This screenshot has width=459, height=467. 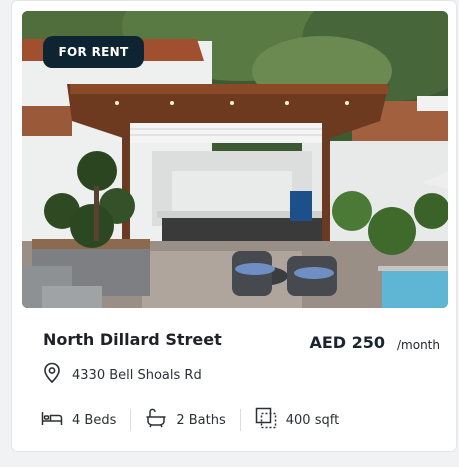 I want to click on baths-text: 2 Baths, so click(x=201, y=420).